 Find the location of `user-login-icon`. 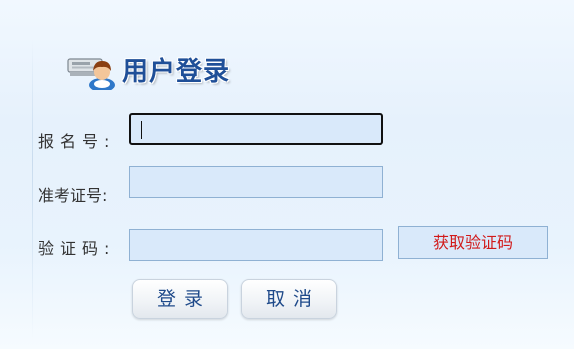

user-login-icon is located at coordinates (92, 71).